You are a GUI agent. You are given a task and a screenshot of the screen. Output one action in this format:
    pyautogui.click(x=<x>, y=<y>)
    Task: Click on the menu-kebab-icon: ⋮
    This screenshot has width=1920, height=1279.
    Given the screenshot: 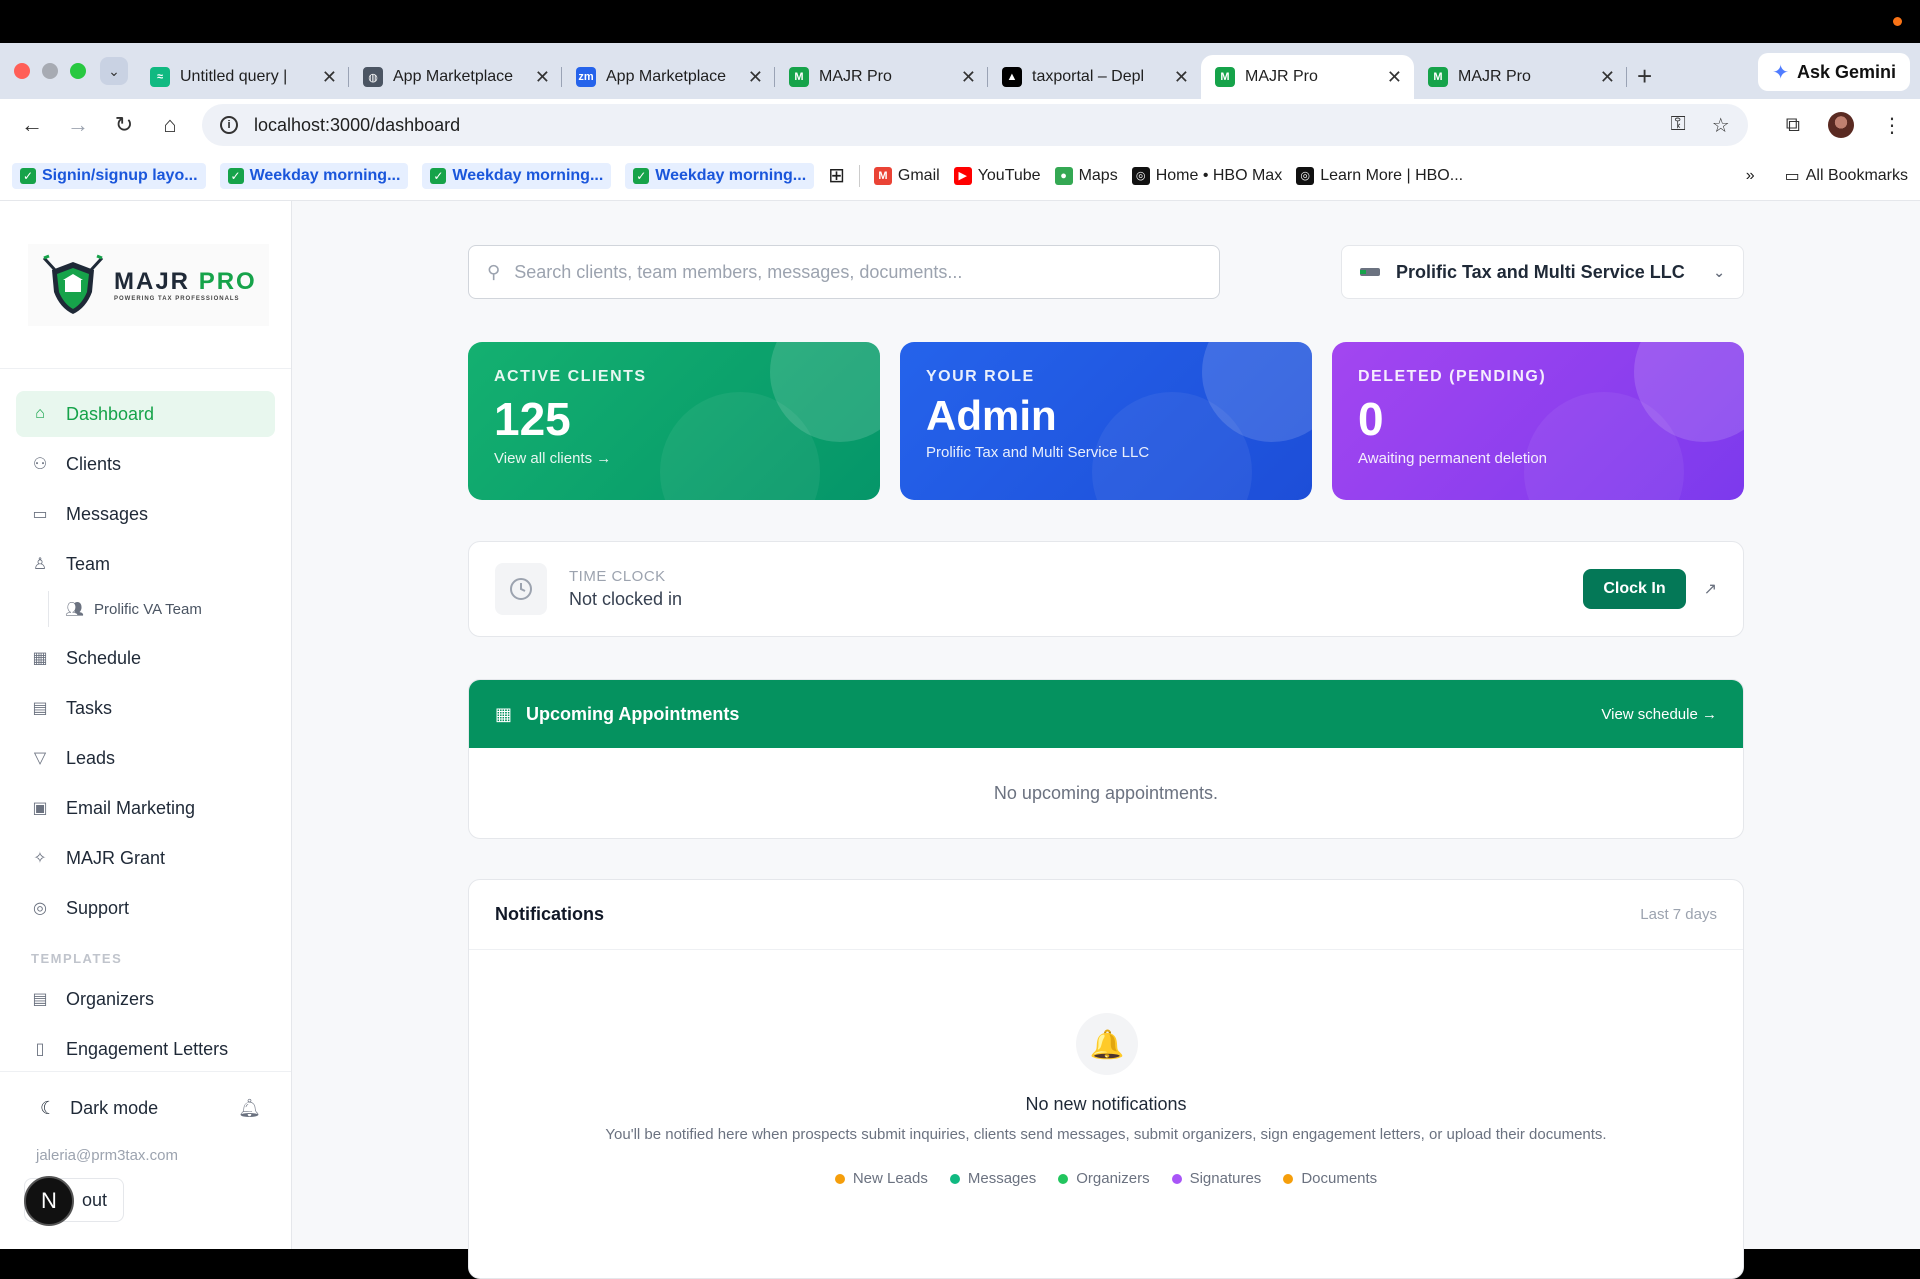 What is the action you would take?
    pyautogui.click(x=1892, y=125)
    